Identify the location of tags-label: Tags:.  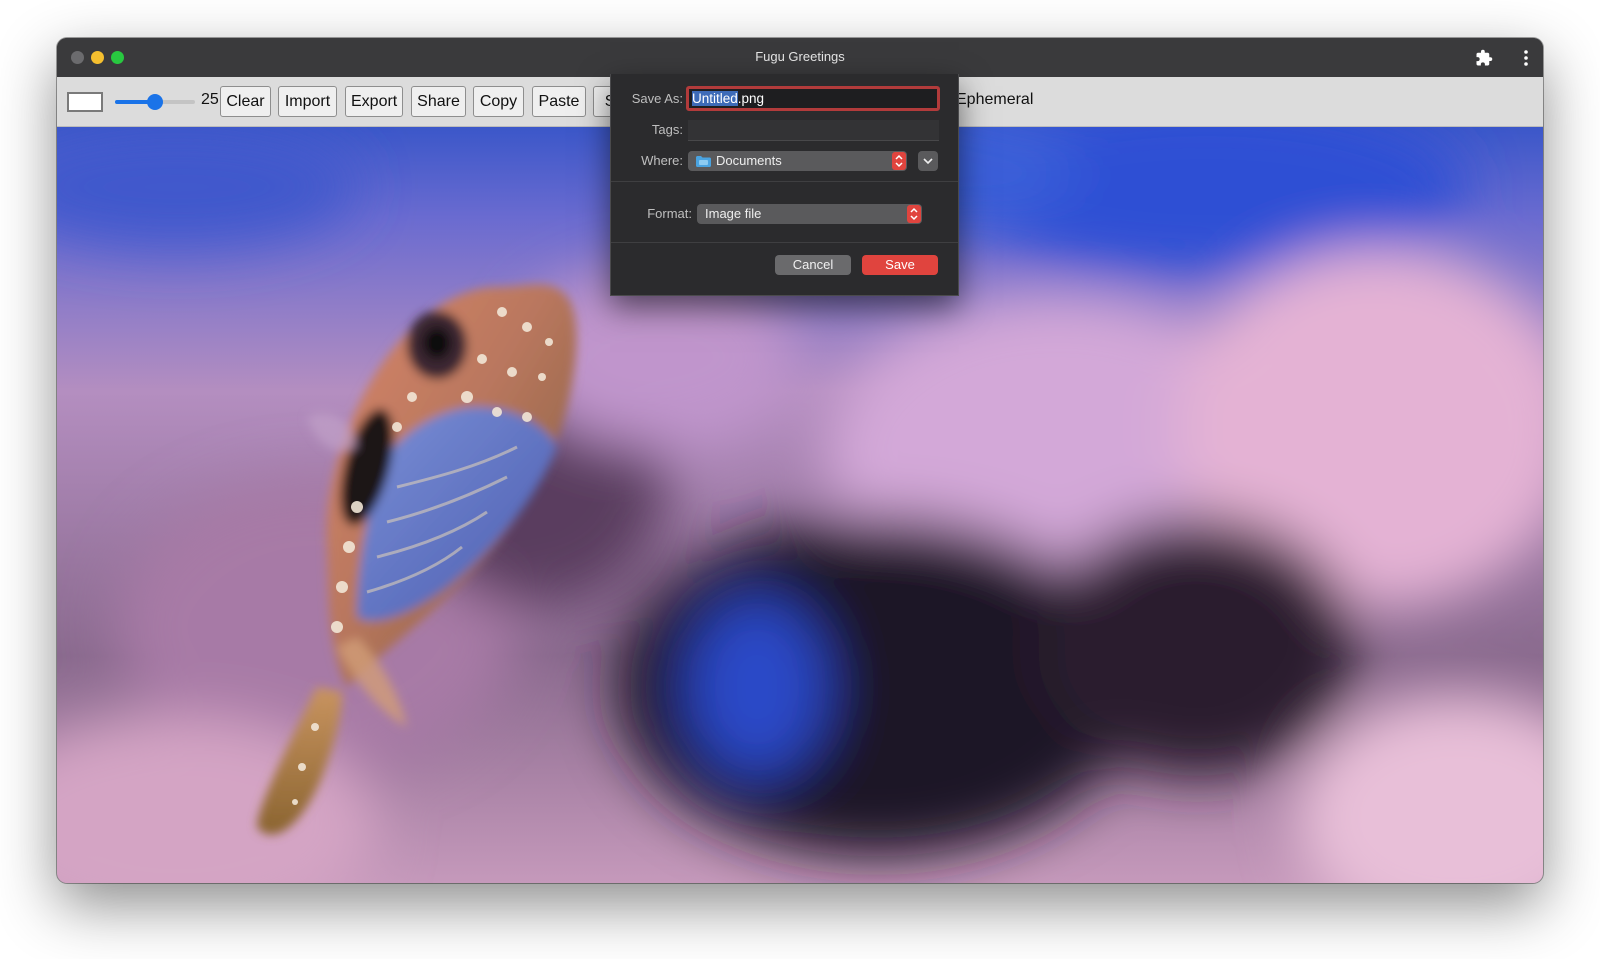
(667, 129).